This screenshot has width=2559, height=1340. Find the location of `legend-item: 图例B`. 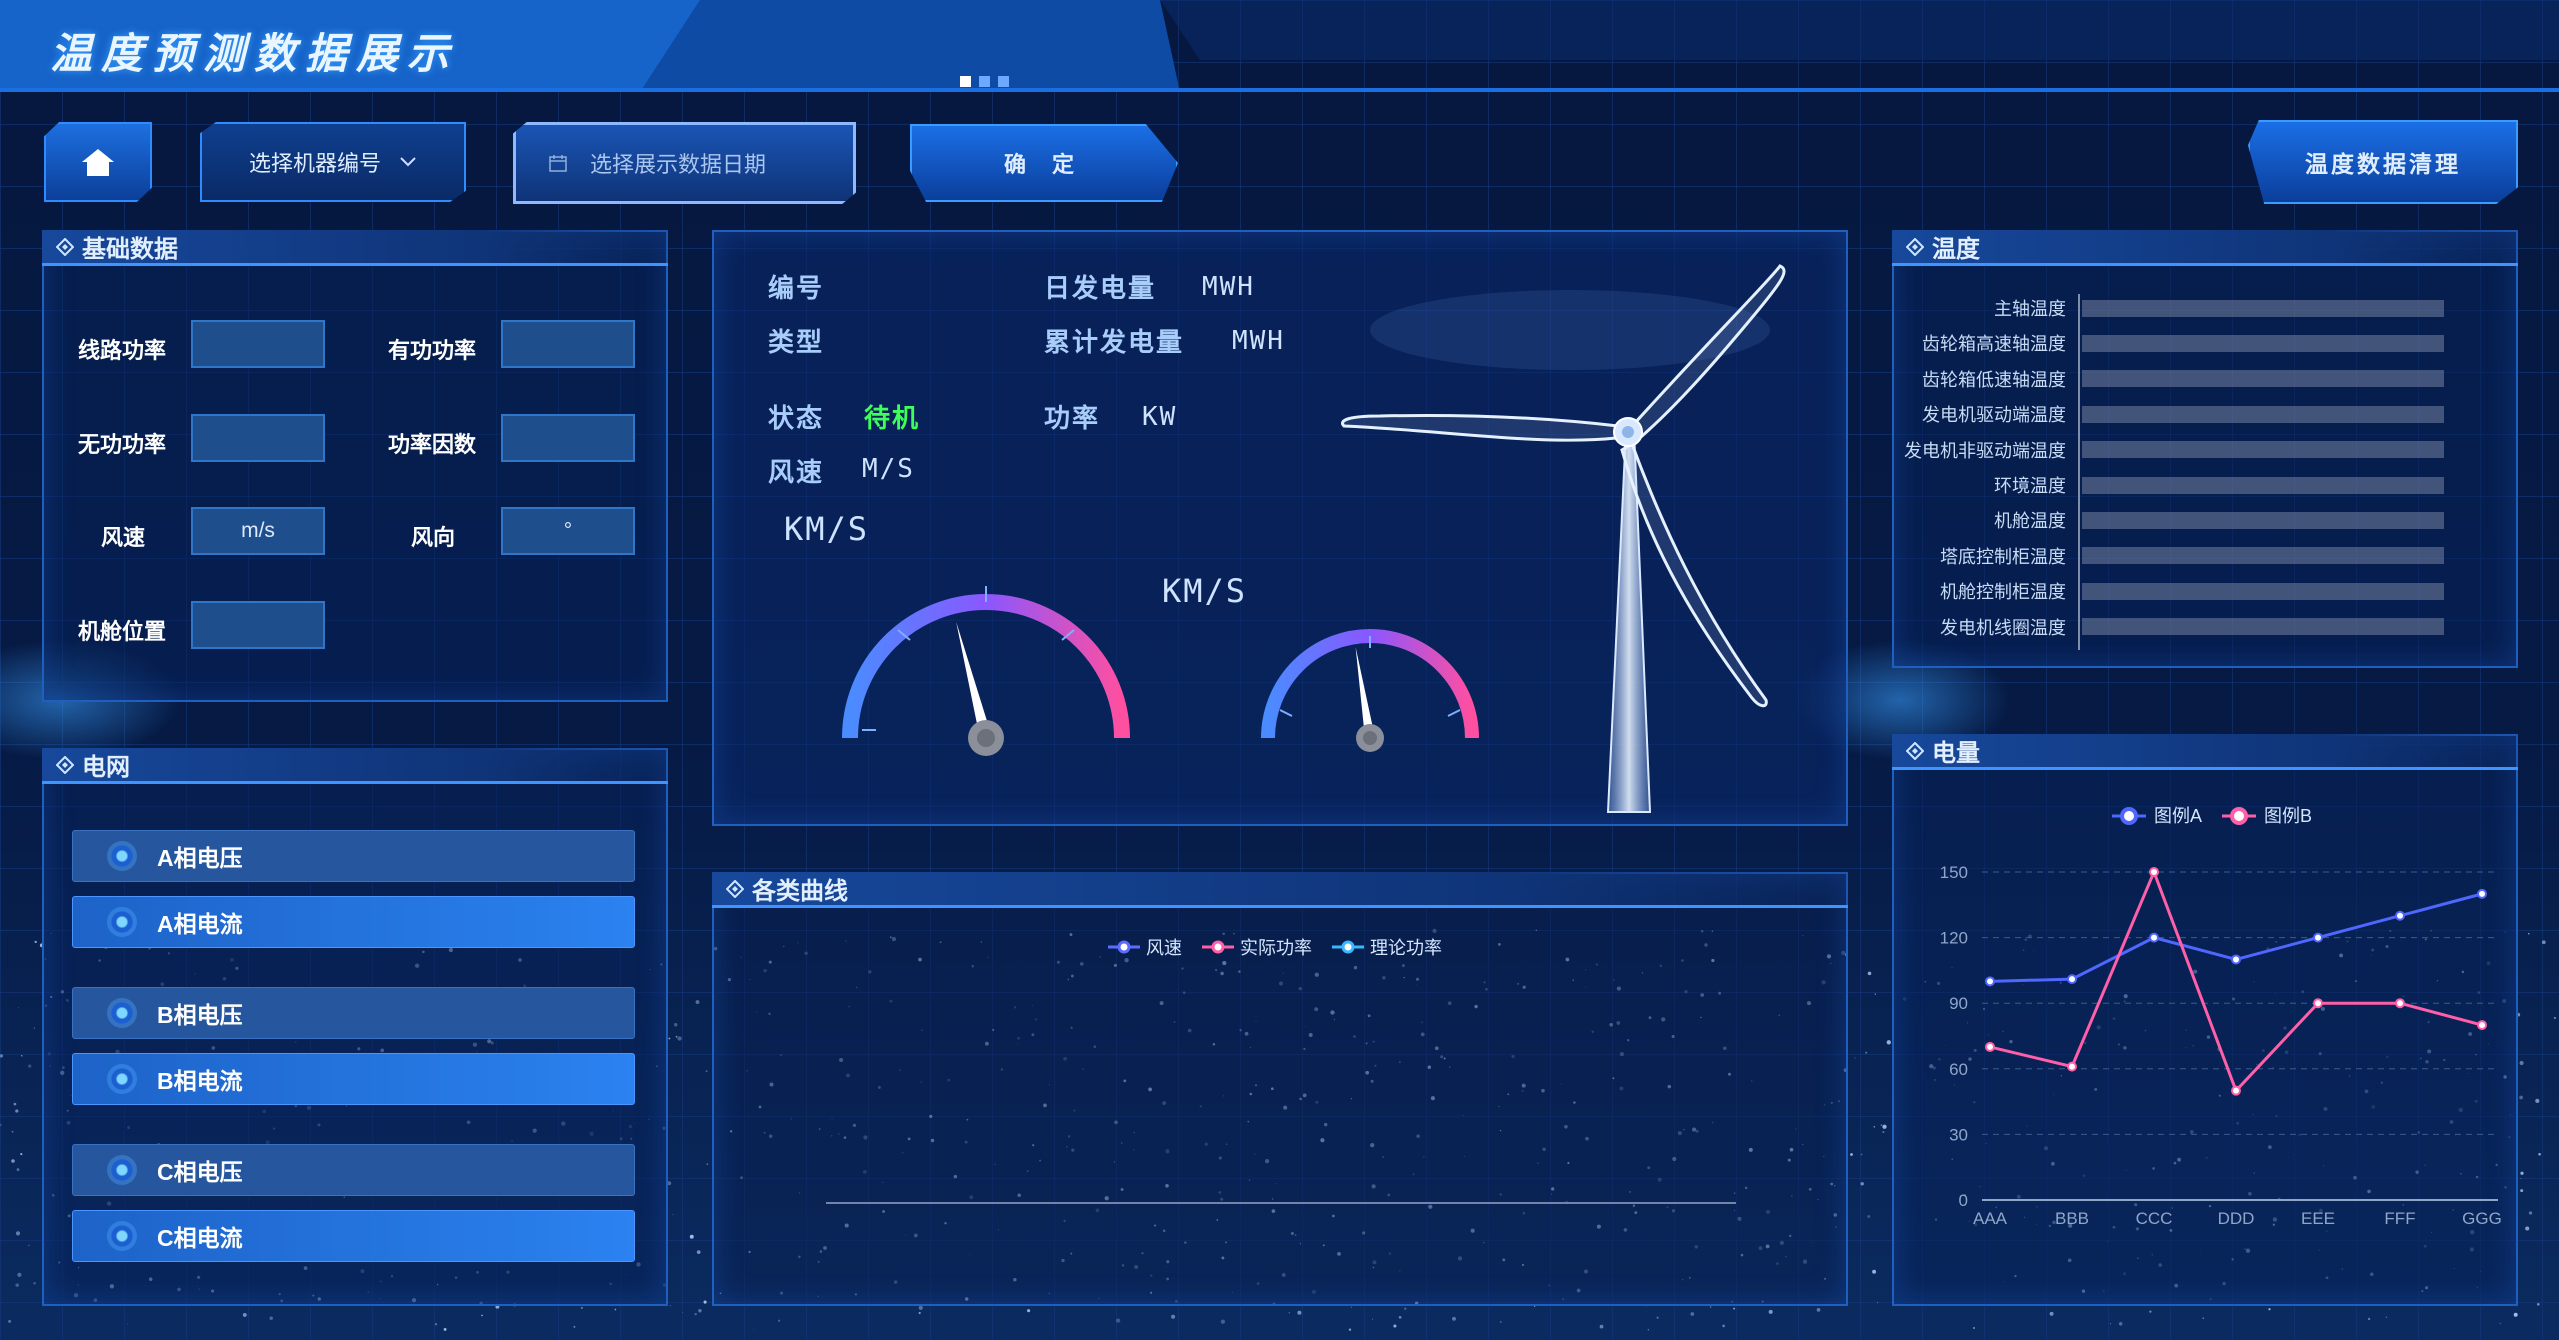

legend-item: 图例B is located at coordinates (2267, 816).